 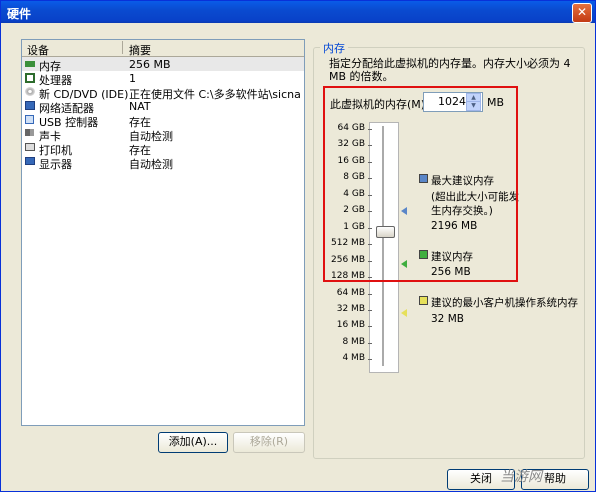 What do you see at coordinates (423, 300) in the screenshot?
I see `min-guest-legend-icon` at bounding box center [423, 300].